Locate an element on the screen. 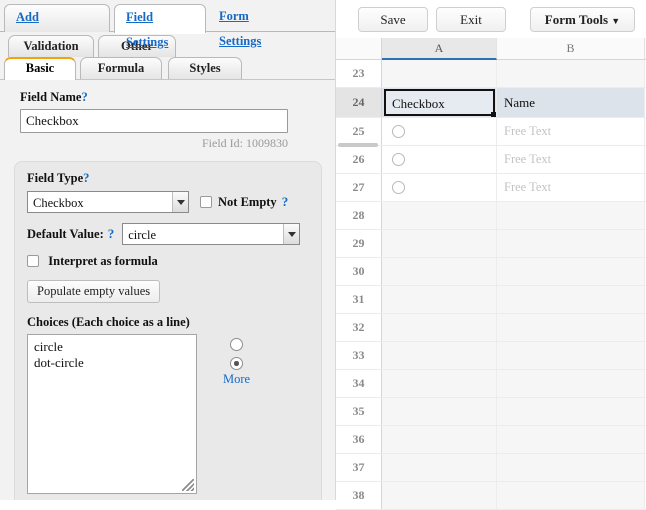 This screenshot has height=510, width=646. row-header: 30 is located at coordinates (359, 271).